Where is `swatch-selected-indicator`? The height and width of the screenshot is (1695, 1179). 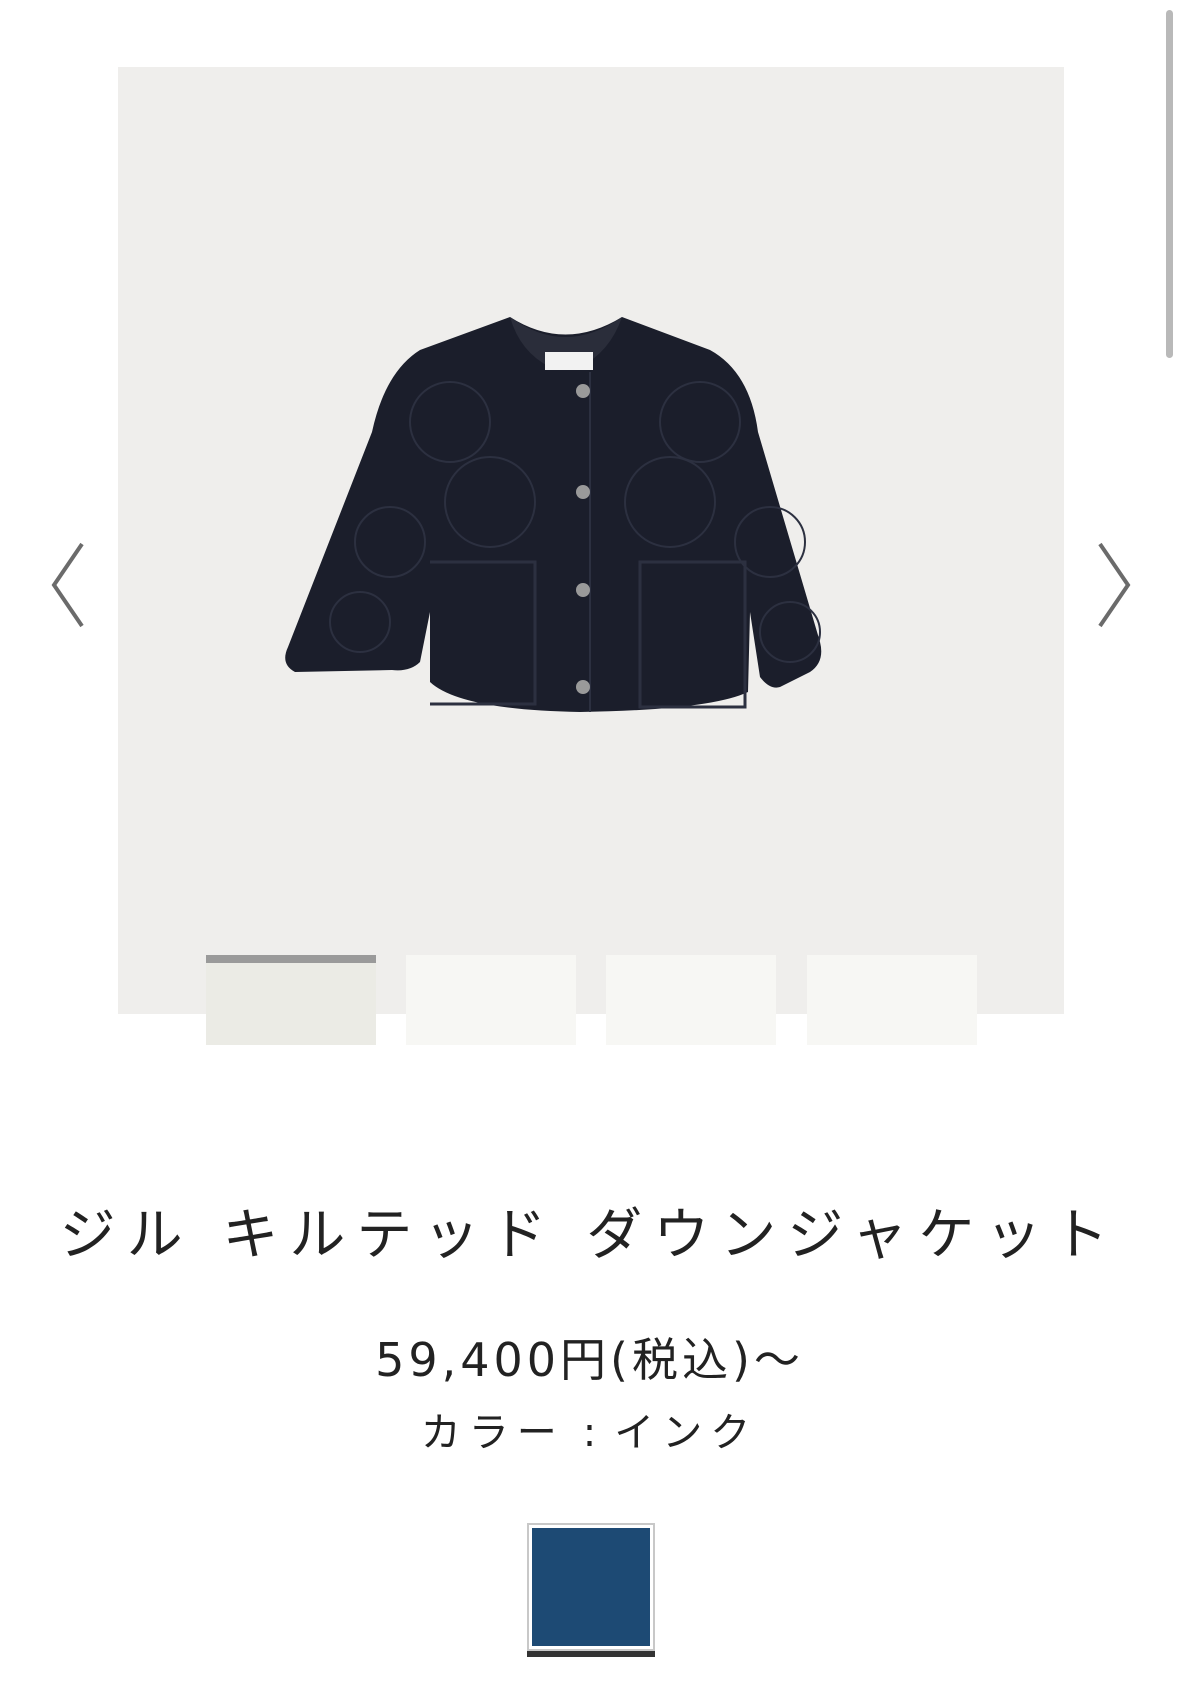 swatch-selected-indicator is located at coordinates (591, 1654).